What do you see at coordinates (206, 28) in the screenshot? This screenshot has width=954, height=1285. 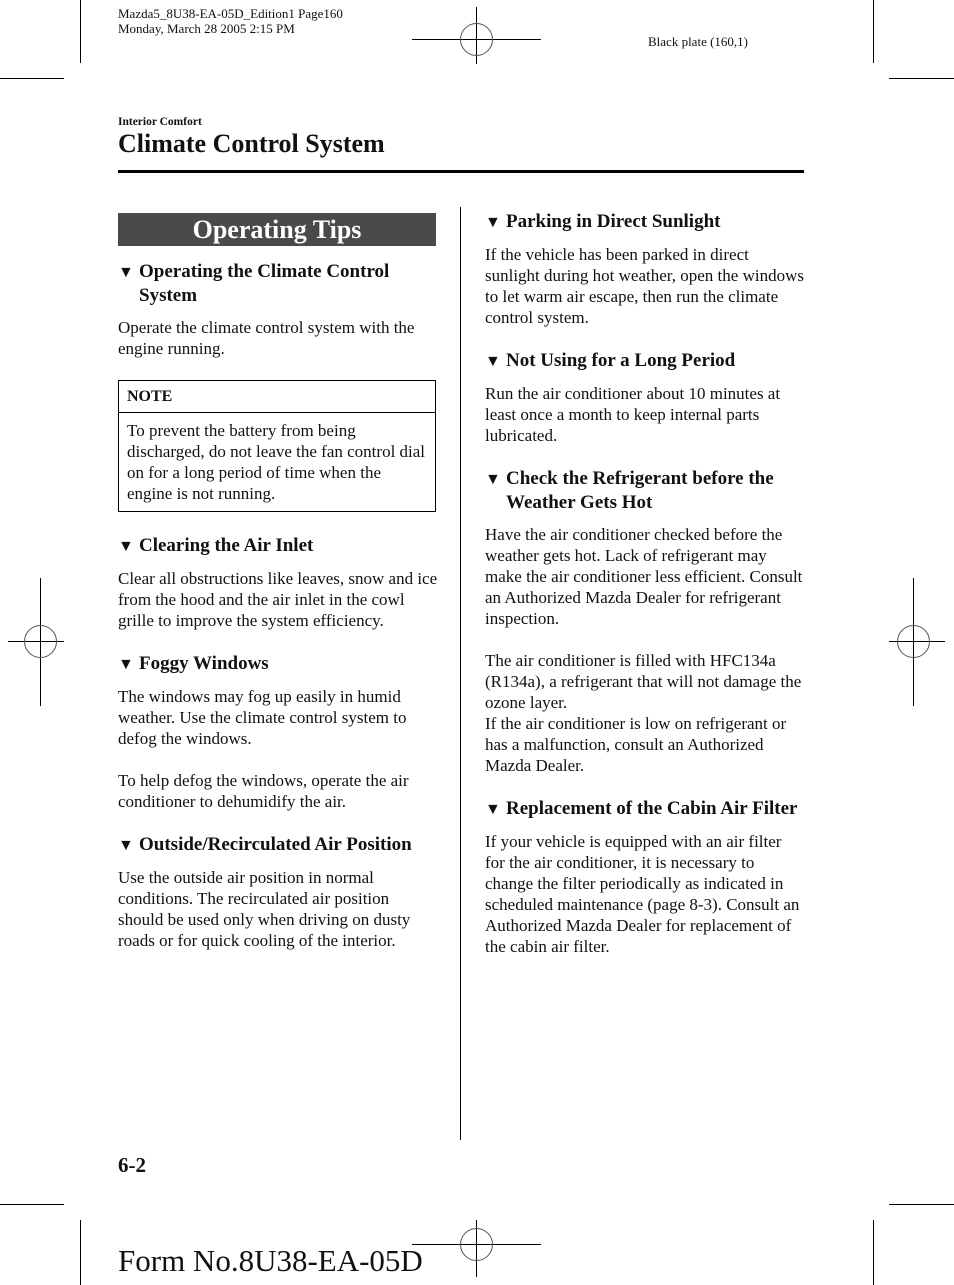 I see `print-slug-date: Monday, March 28 2005 2:15 PM` at bounding box center [206, 28].